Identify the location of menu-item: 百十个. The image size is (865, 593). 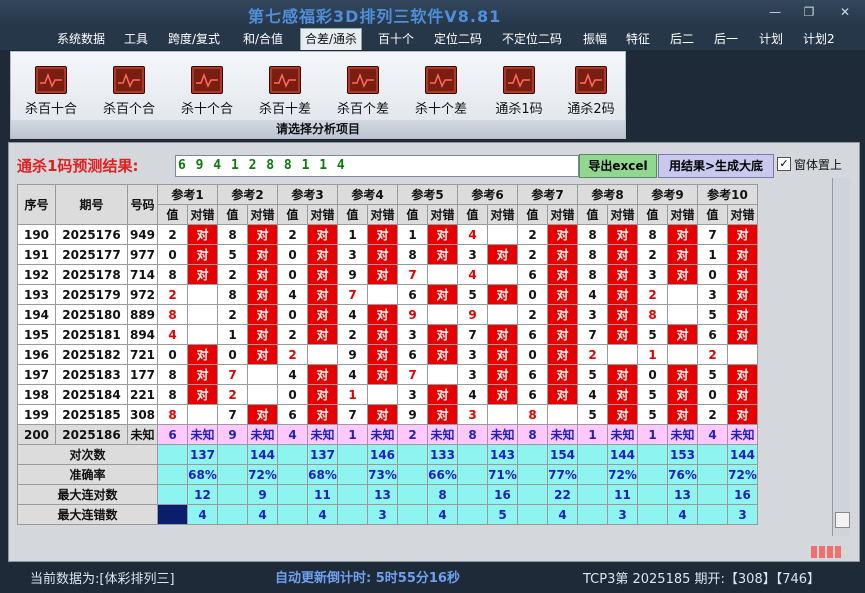
(396, 38).